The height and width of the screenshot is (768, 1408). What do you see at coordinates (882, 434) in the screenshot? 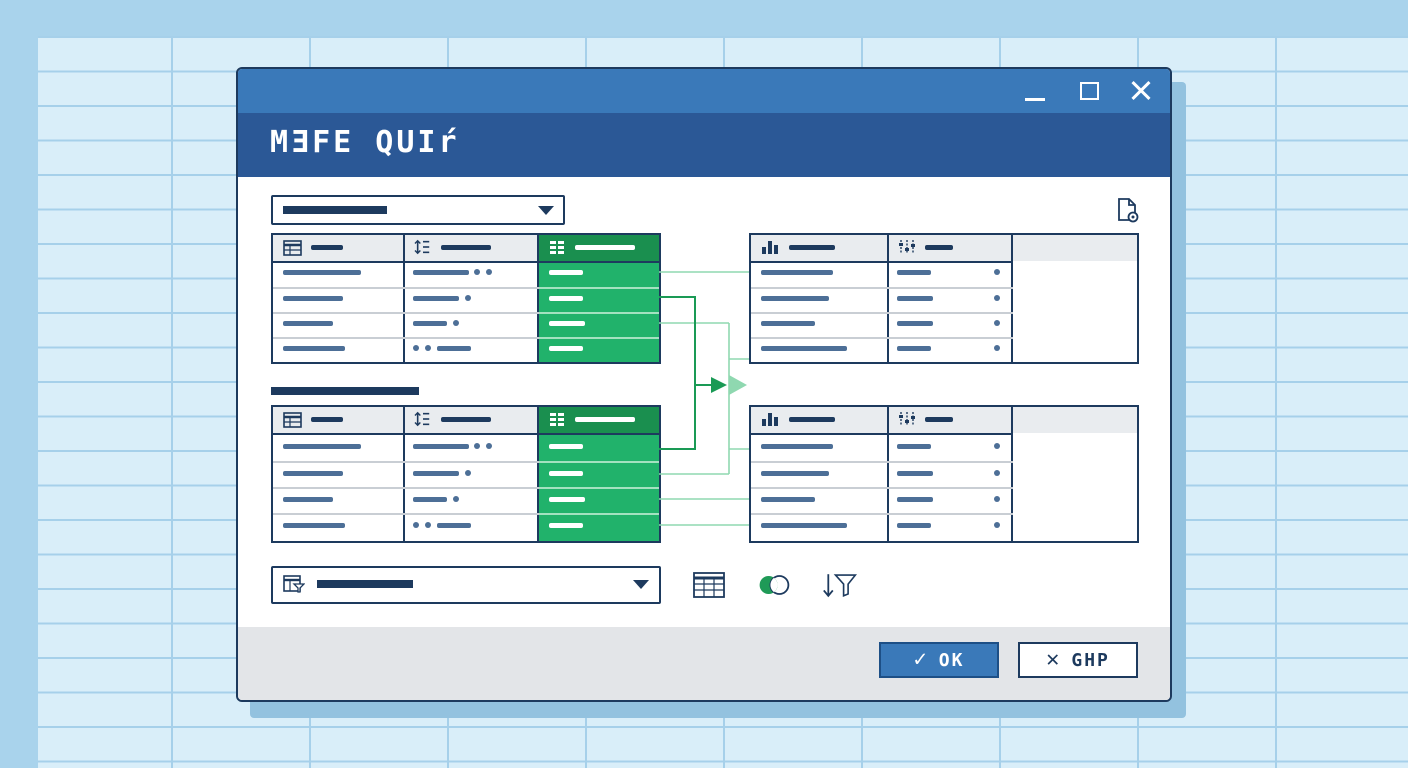
I see `header-divider` at bounding box center [882, 434].